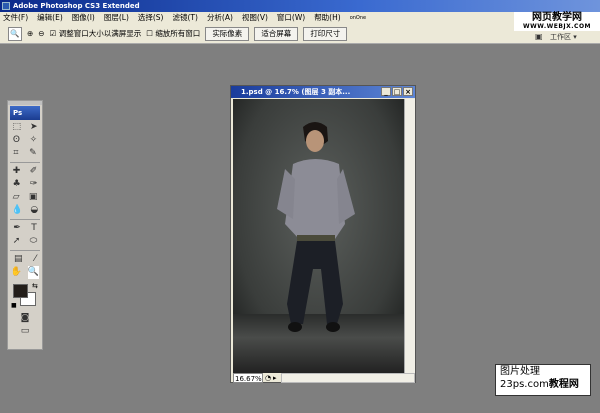 The height and width of the screenshot is (413, 600). What do you see at coordinates (6, 6) in the screenshot?
I see `ps-app-icon` at bounding box center [6, 6].